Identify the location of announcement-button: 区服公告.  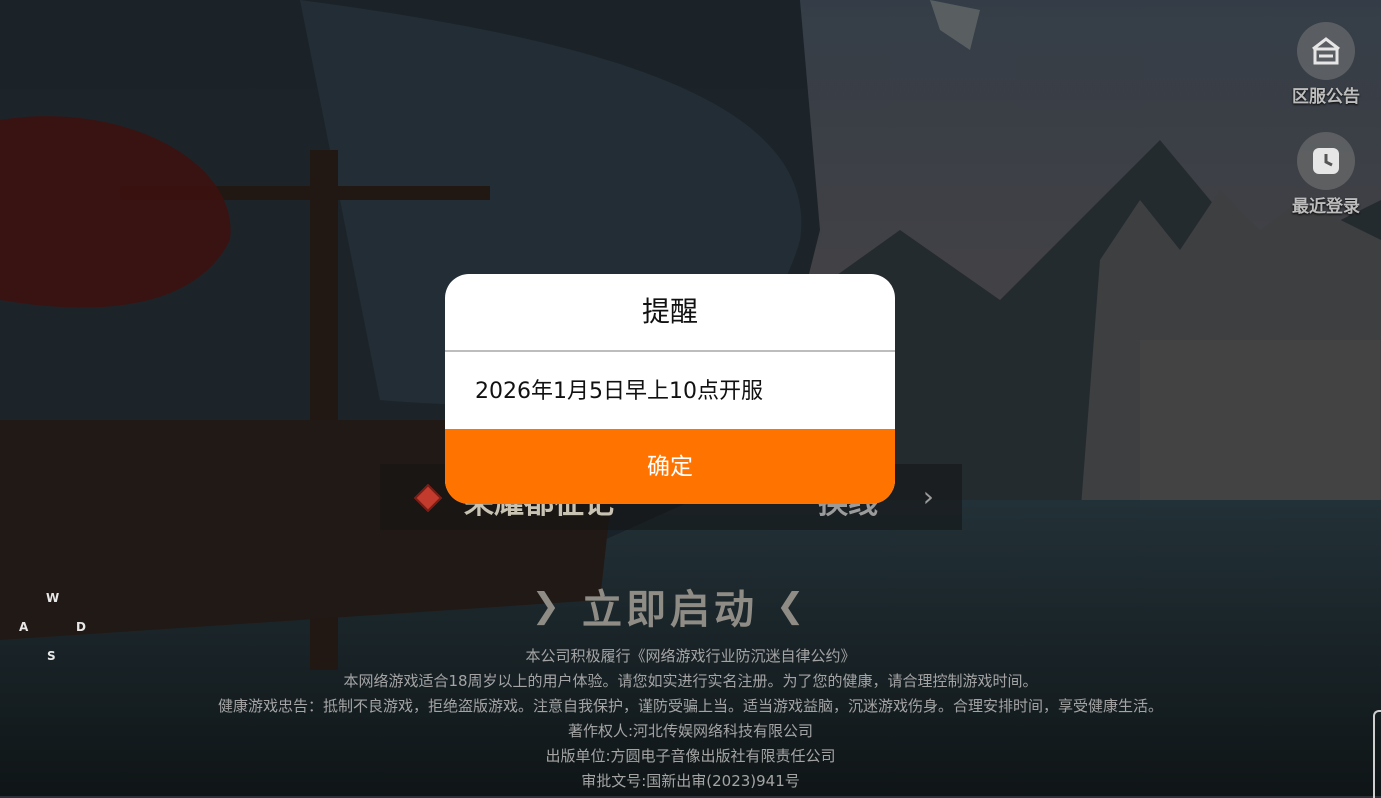
(1326, 64).